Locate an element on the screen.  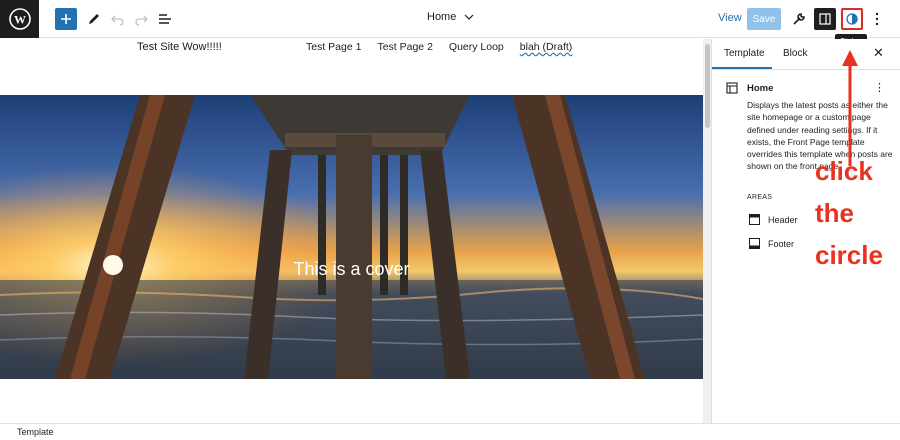
area-label: Header is located at coordinates (783, 219).